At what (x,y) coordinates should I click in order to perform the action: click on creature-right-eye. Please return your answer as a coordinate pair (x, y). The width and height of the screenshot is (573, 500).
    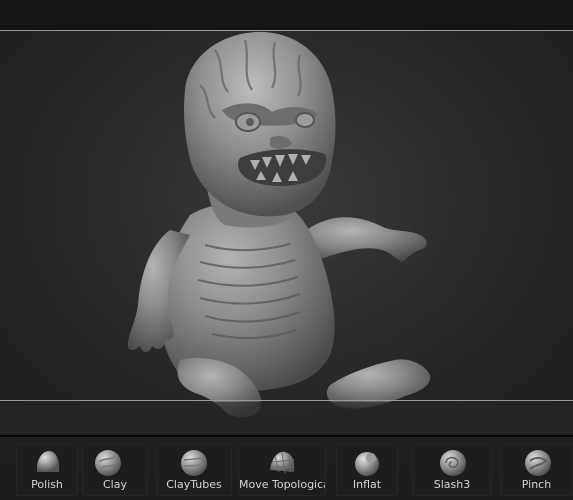
    Looking at the image, I should click on (305, 120).